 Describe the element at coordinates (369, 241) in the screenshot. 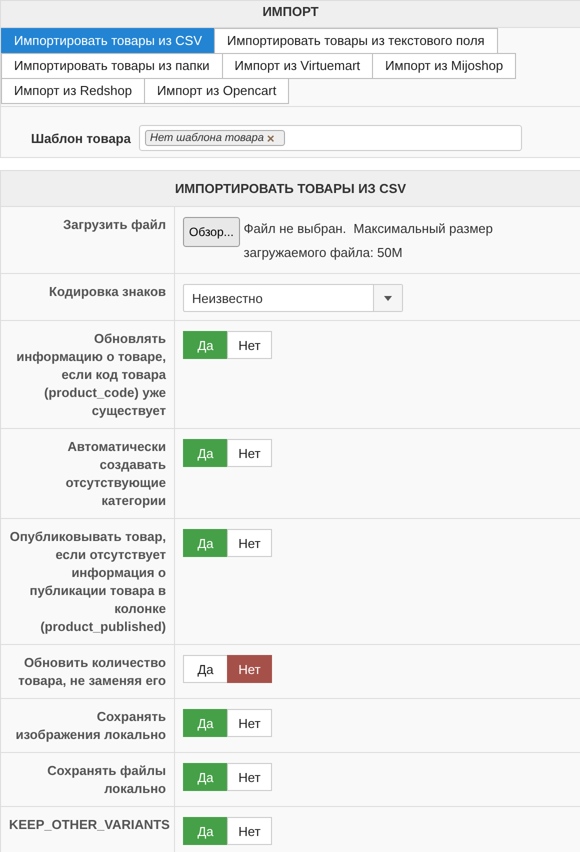

I see `file-upload-info: Файл не выбран. Максимальный размер загружаемого файла: 50M` at that location.